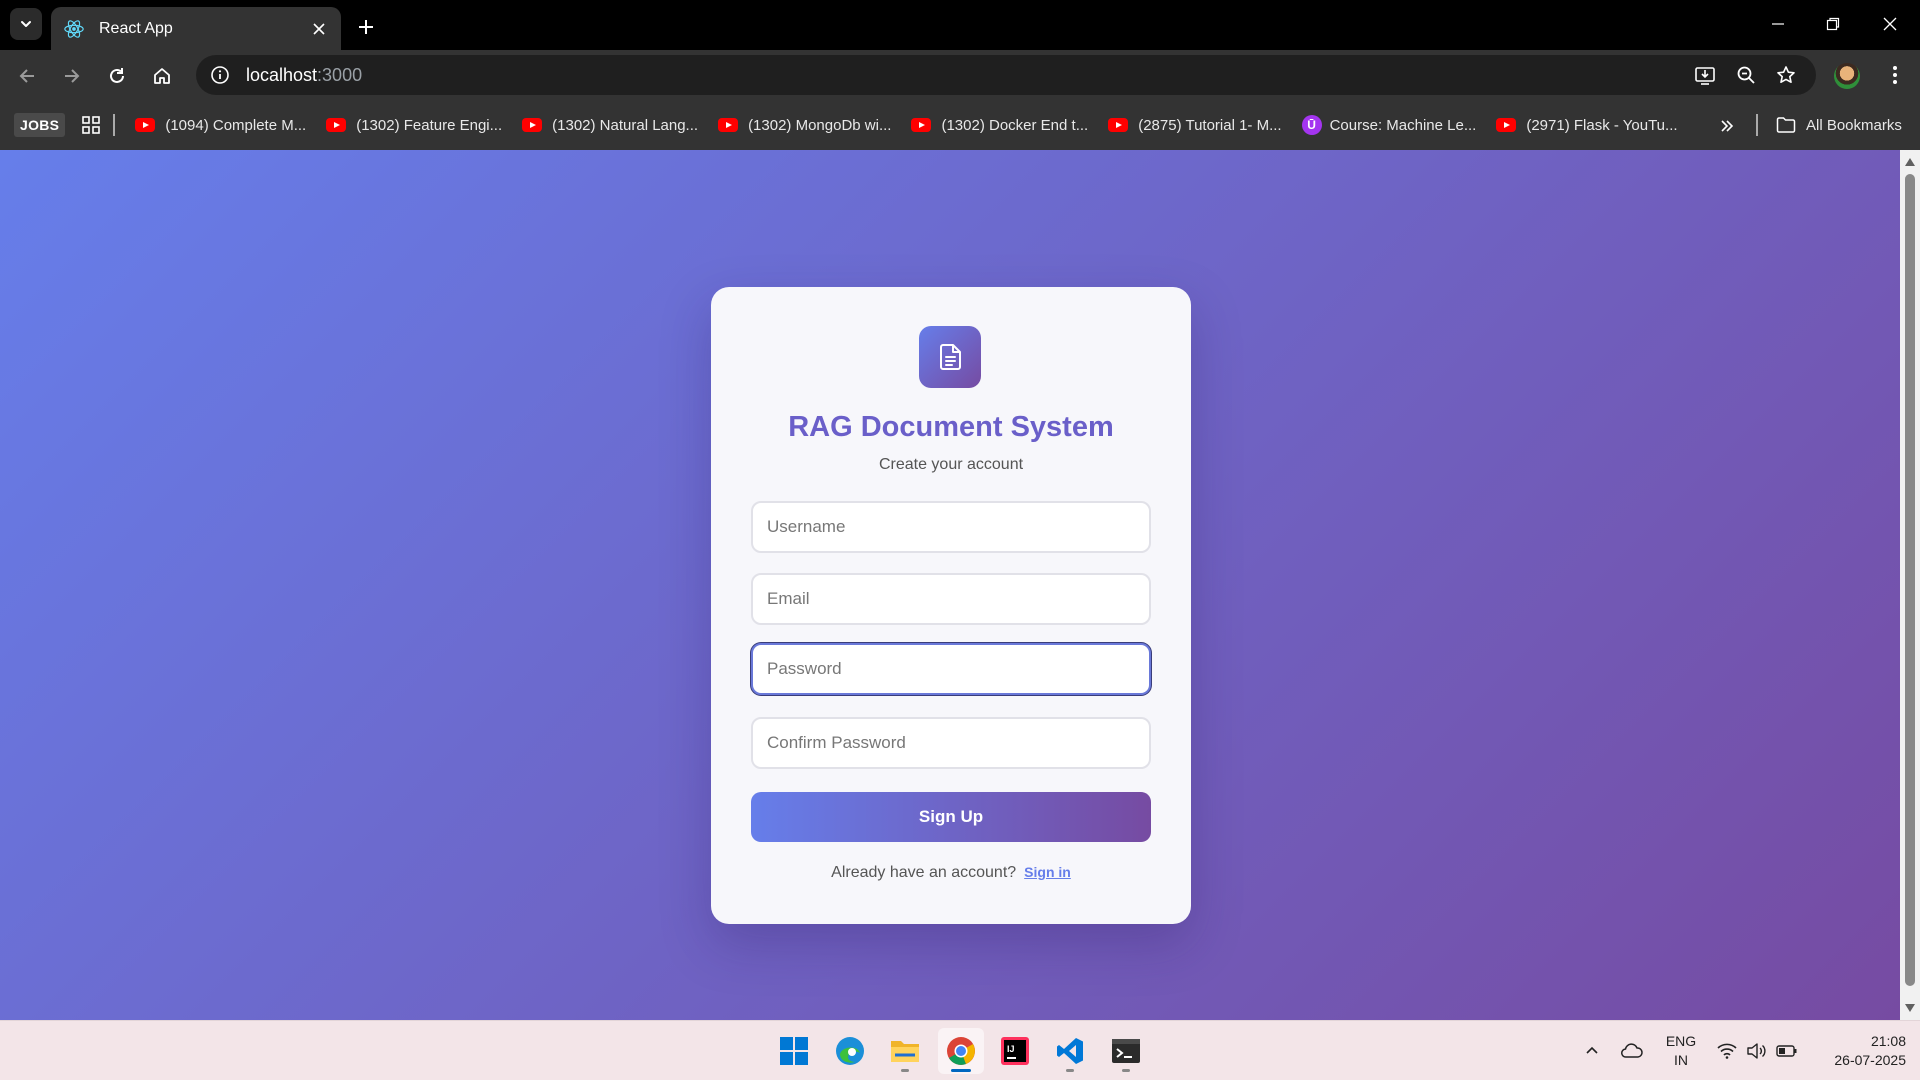 The width and height of the screenshot is (1920, 1080). What do you see at coordinates (1787, 1051) in the screenshot?
I see `battery-tray-button` at bounding box center [1787, 1051].